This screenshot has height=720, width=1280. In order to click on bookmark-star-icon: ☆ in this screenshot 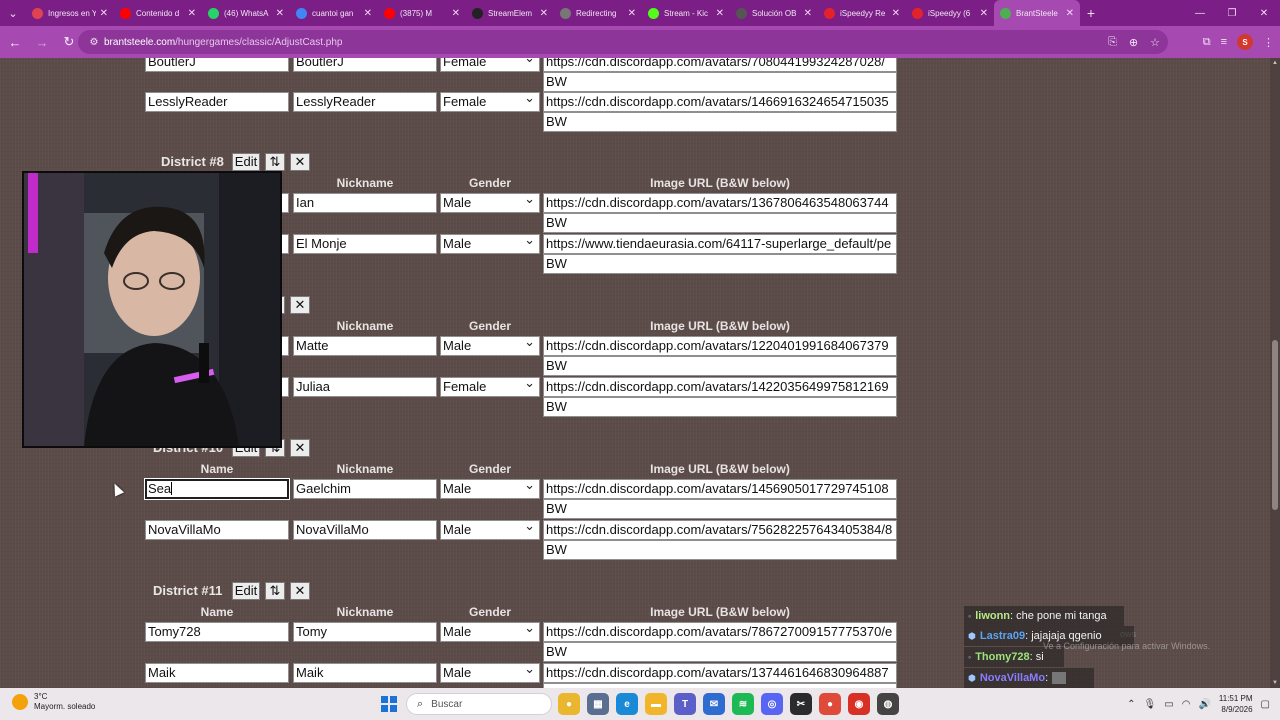, I will do `click(1155, 42)`.